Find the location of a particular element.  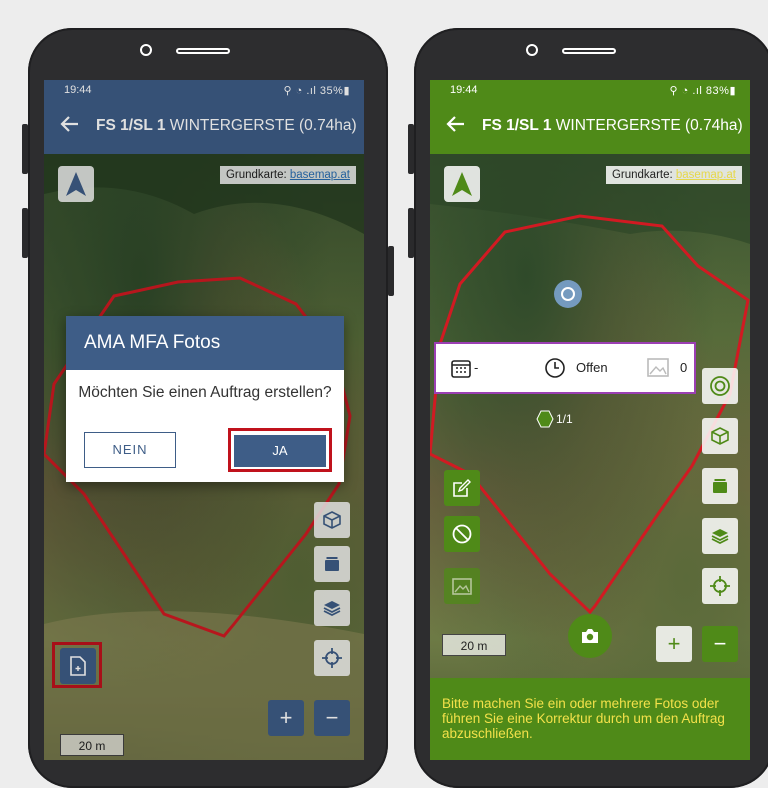

camera-icon is located at coordinates (590, 636).